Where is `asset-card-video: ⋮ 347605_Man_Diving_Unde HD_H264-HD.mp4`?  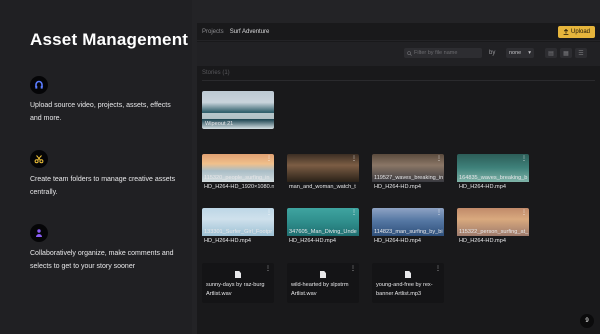
asset-card-video: ⋮ 347605_Man_Diving_Unde HD_H264-HD.mp4 is located at coordinates (323, 226).